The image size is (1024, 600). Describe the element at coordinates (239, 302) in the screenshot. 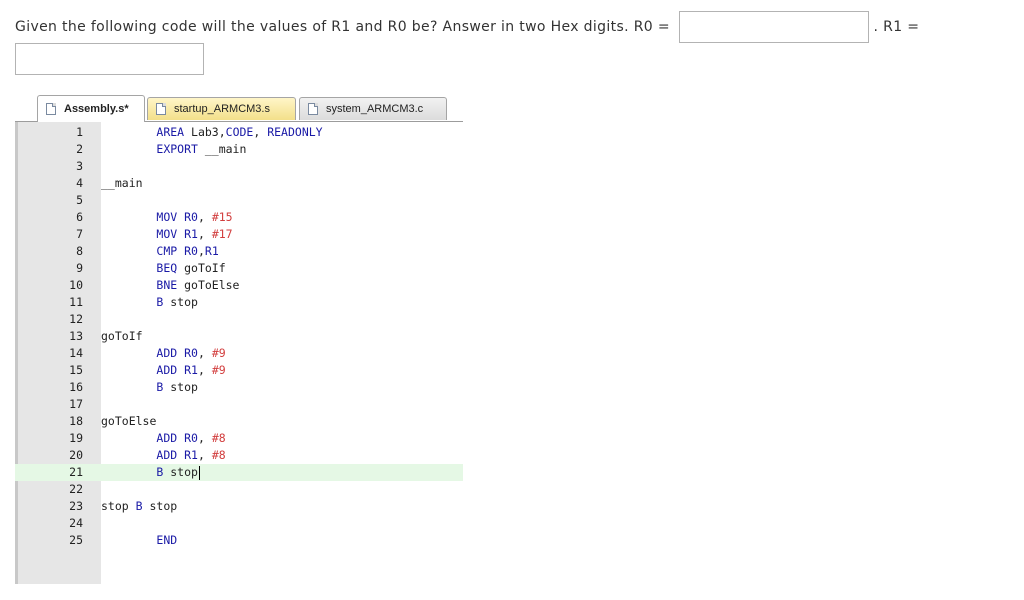

I see `code-line: 11 B stop` at that location.